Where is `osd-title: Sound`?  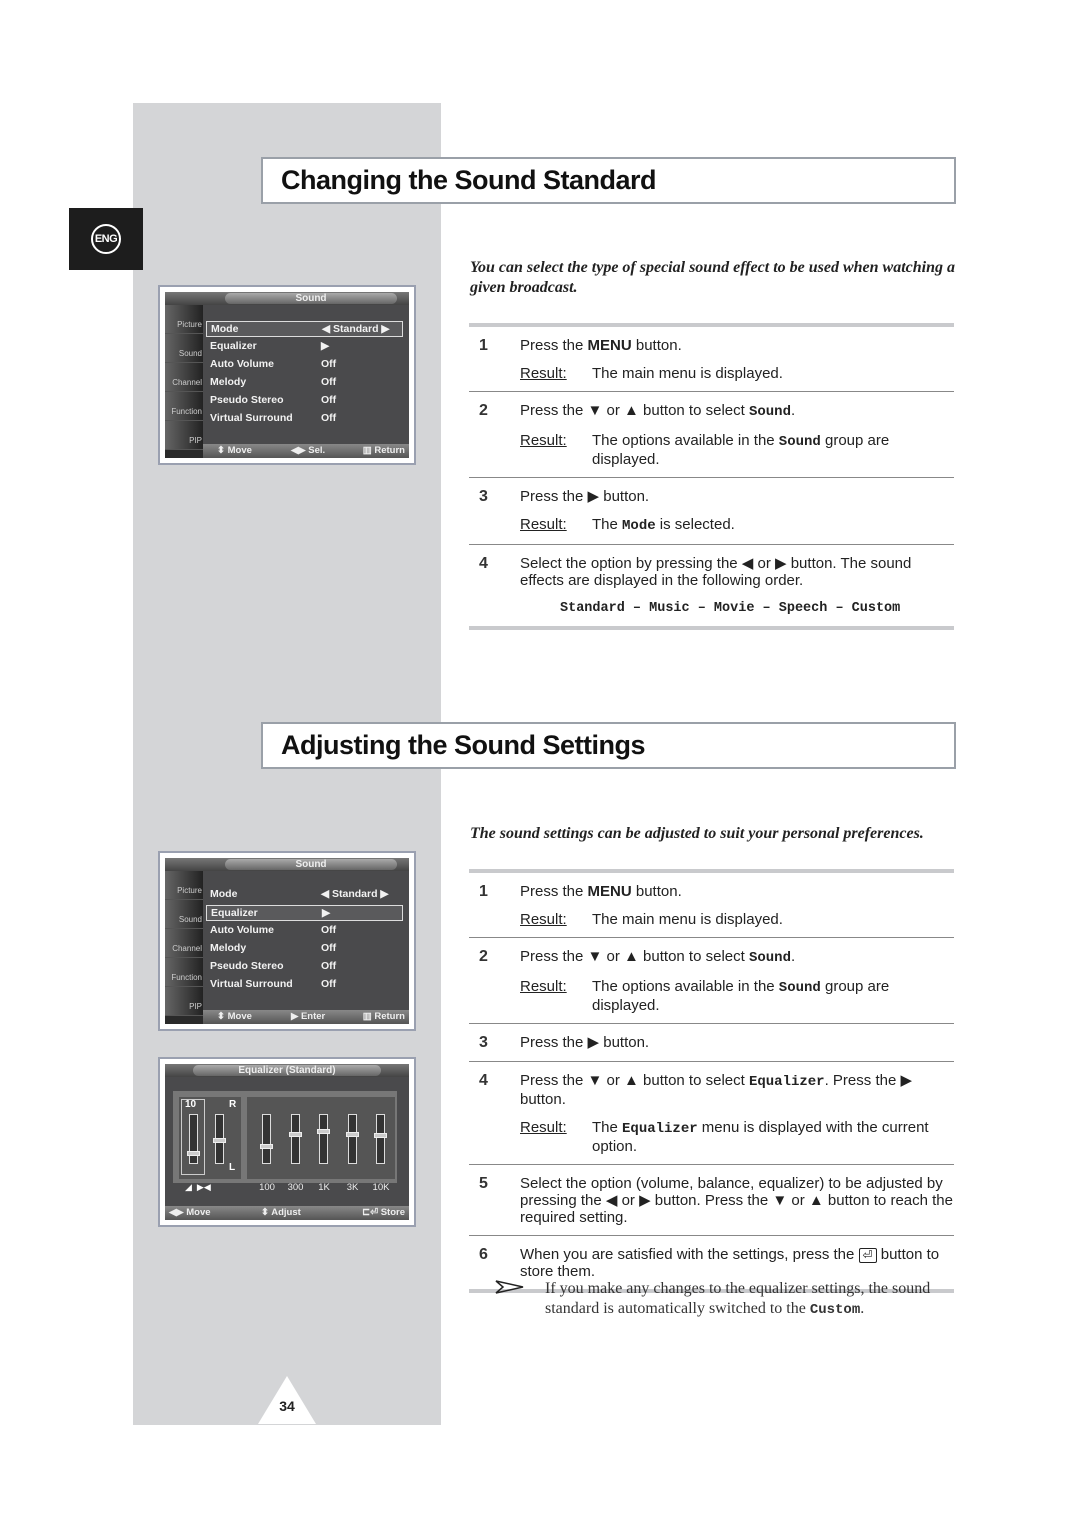
osd-title: Sound is located at coordinates (311, 298).